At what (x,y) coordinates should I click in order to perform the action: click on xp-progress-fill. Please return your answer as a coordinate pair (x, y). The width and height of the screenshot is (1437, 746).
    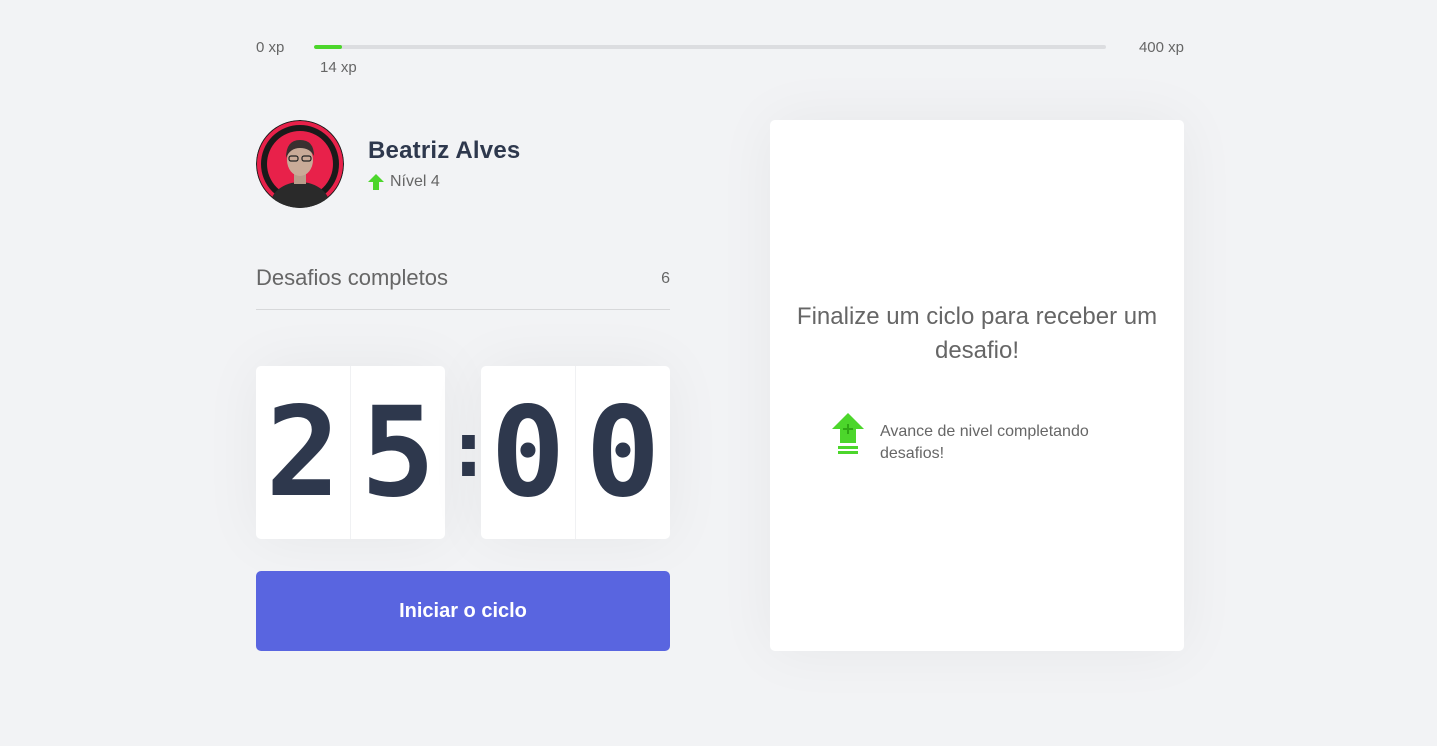
    Looking at the image, I should click on (328, 47).